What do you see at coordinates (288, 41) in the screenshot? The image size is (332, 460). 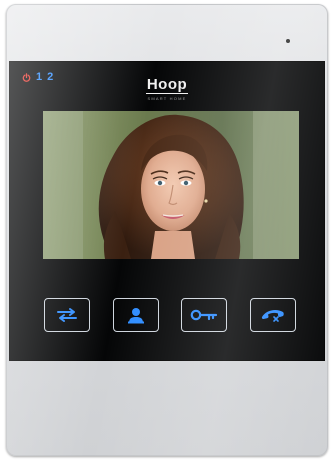 I see `camera-lens` at bounding box center [288, 41].